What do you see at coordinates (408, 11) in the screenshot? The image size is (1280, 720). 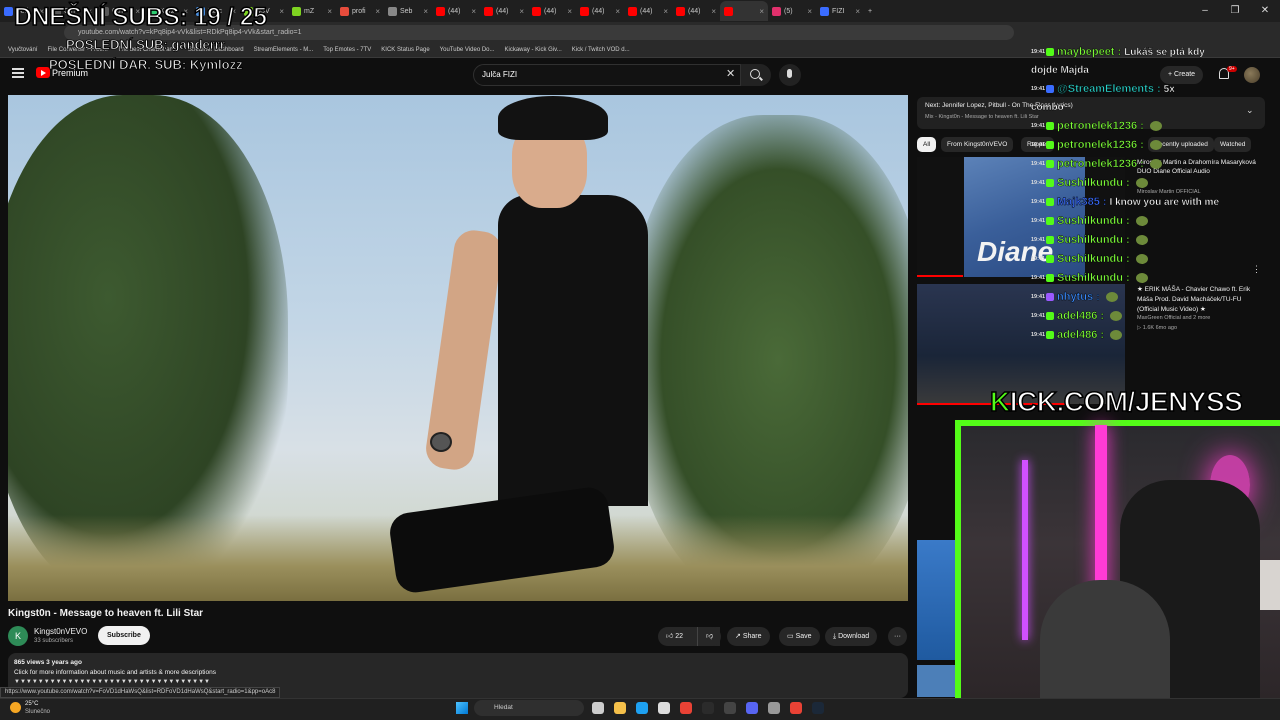 I see `browser-tab: Seb ×` at bounding box center [408, 11].